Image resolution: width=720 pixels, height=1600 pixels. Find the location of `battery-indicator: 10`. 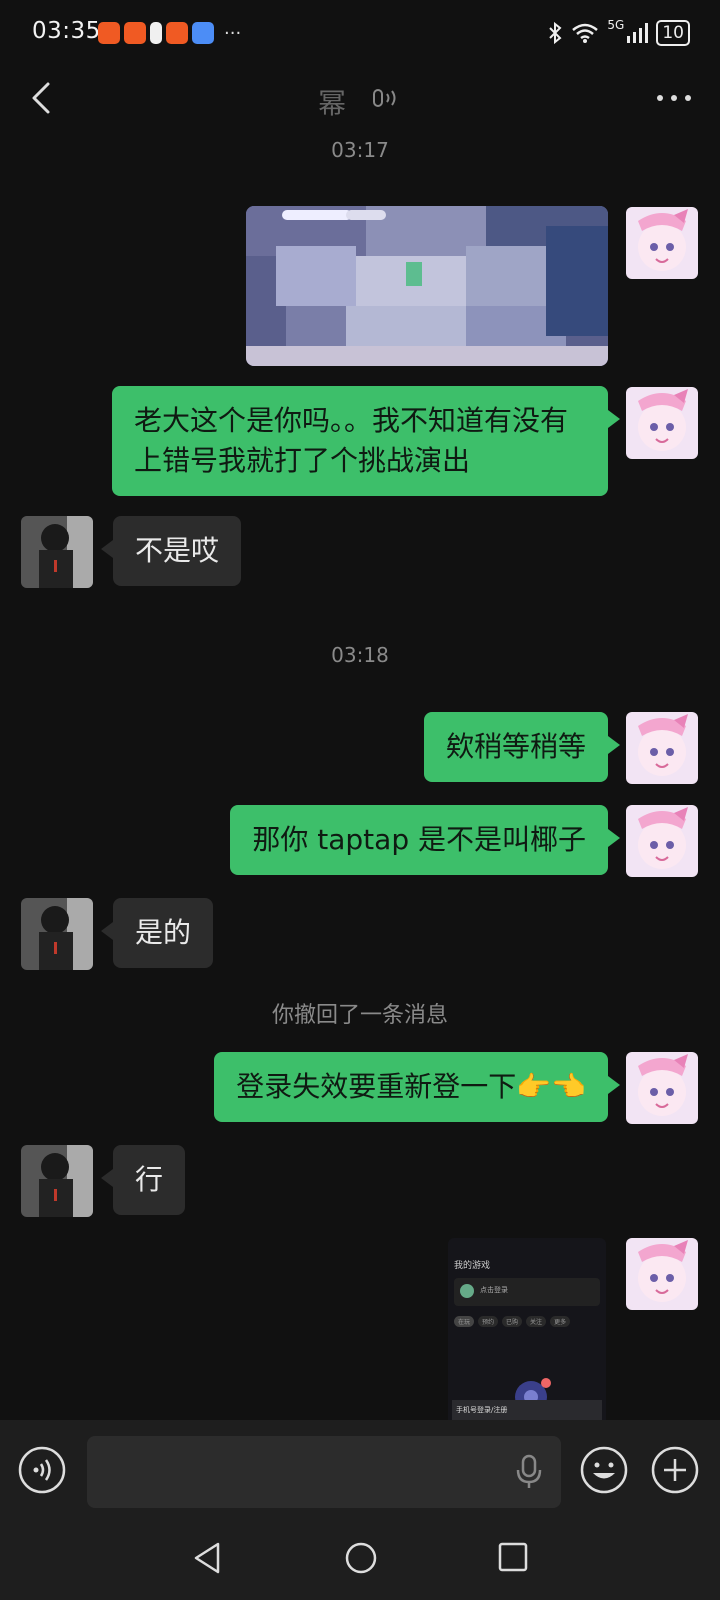

battery-indicator: 10 is located at coordinates (673, 33).